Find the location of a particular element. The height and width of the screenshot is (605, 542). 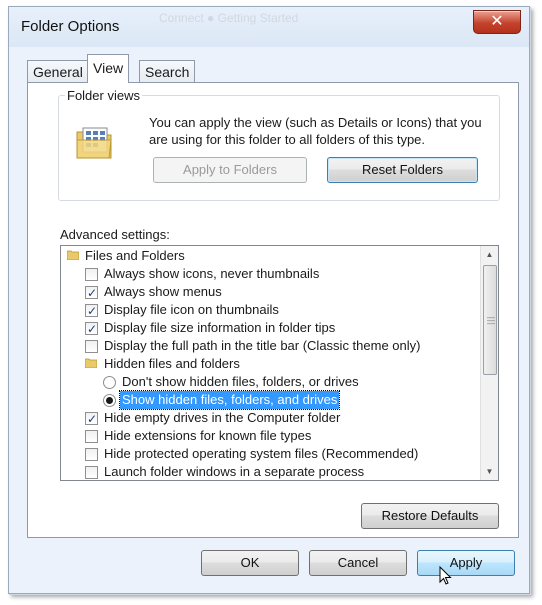

radio-dont-show-hidden is located at coordinates (109, 382).